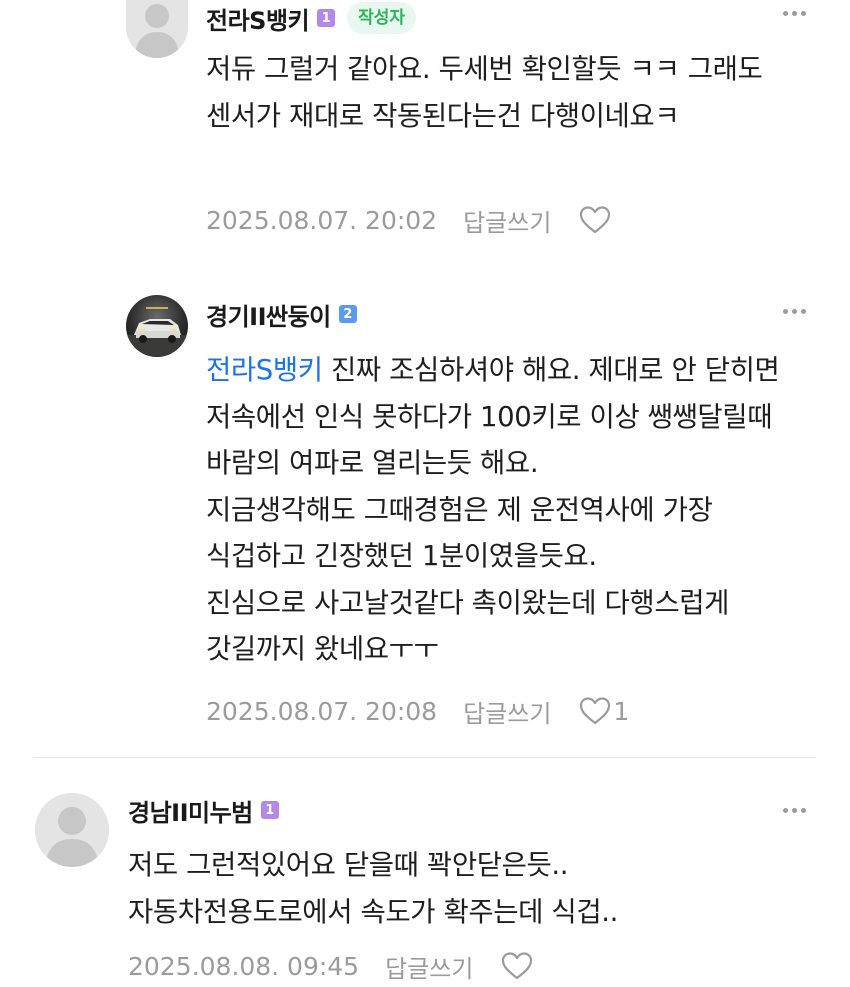 The image size is (850, 987). Describe the element at coordinates (190, 810) in the screenshot. I see `author-name: 경남II미누범` at that location.